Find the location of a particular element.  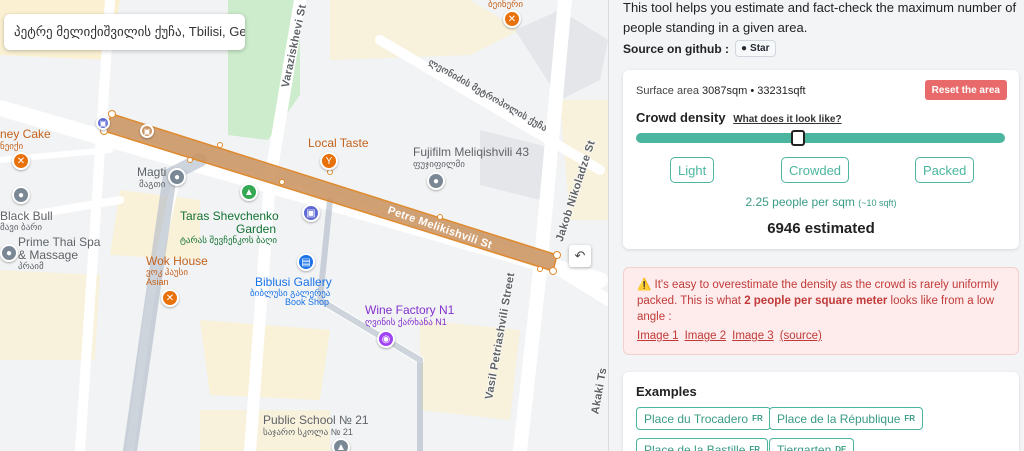

ppl-value: 2.25 people per sqm is located at coordinates (800, 202).